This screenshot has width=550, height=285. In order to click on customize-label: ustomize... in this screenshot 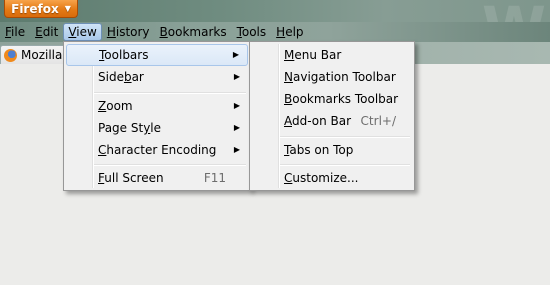, I will do `click(325, 178)`.